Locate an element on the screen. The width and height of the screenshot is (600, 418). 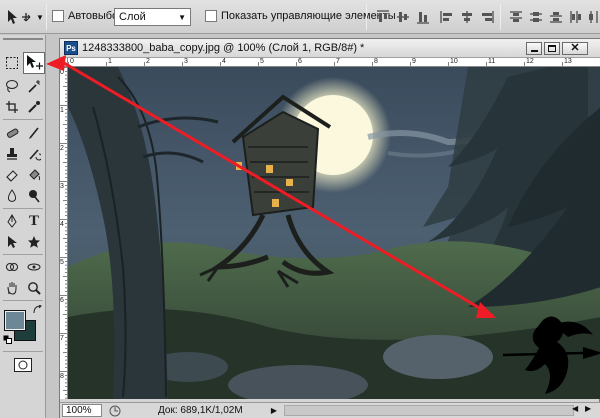
align-bottom-edges-icon is located at coordinates (423, 17).